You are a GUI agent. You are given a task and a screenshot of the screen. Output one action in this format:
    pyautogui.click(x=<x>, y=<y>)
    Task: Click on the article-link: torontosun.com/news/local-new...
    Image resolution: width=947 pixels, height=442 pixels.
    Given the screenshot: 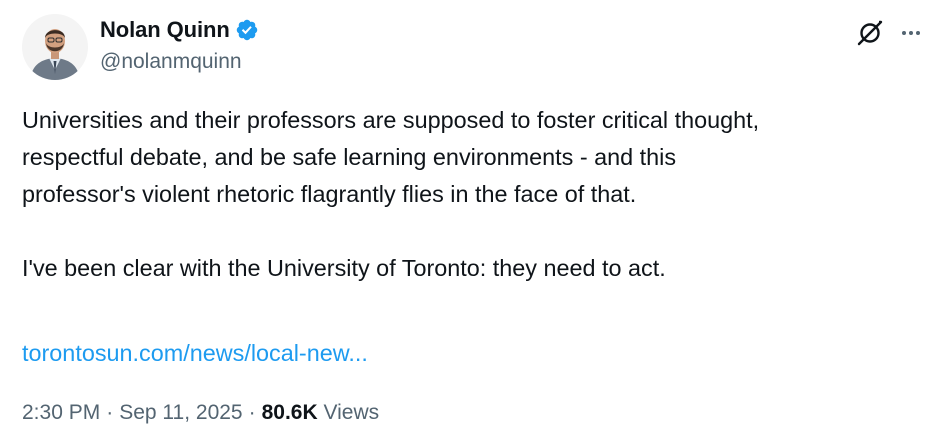 What is the action you would take?
    pyautogui.click(x=195, y=353)
    